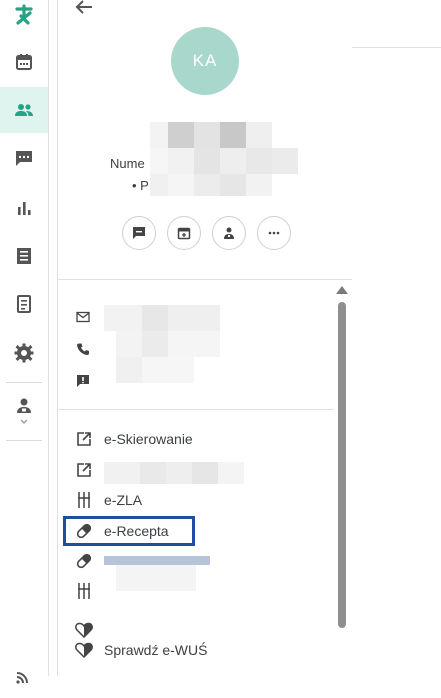  I want to click on nav-rail, so click(24, 342).